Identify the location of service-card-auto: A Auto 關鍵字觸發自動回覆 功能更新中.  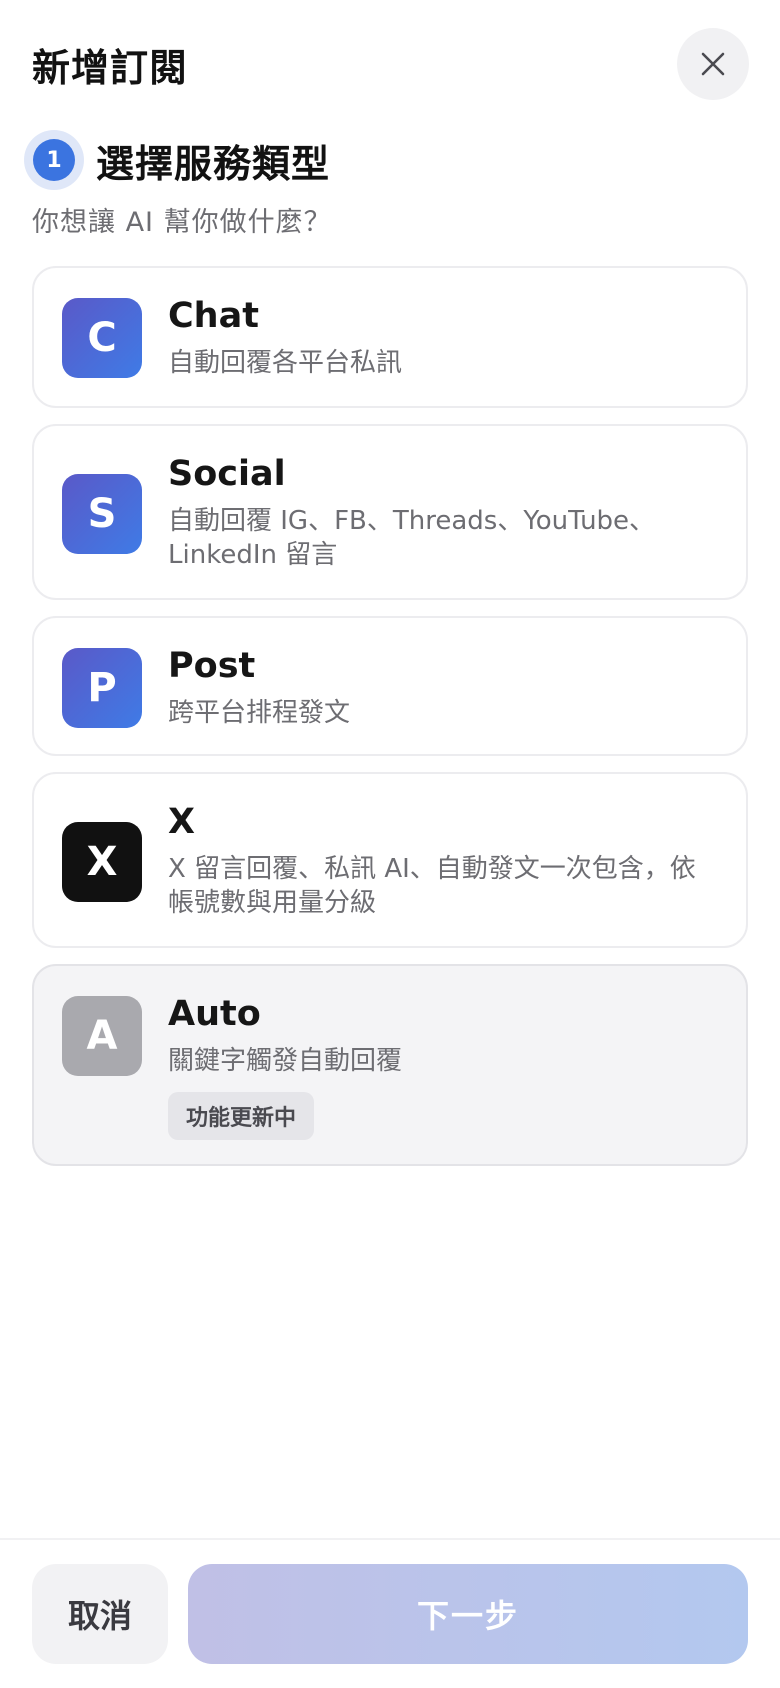
(390, 1065).